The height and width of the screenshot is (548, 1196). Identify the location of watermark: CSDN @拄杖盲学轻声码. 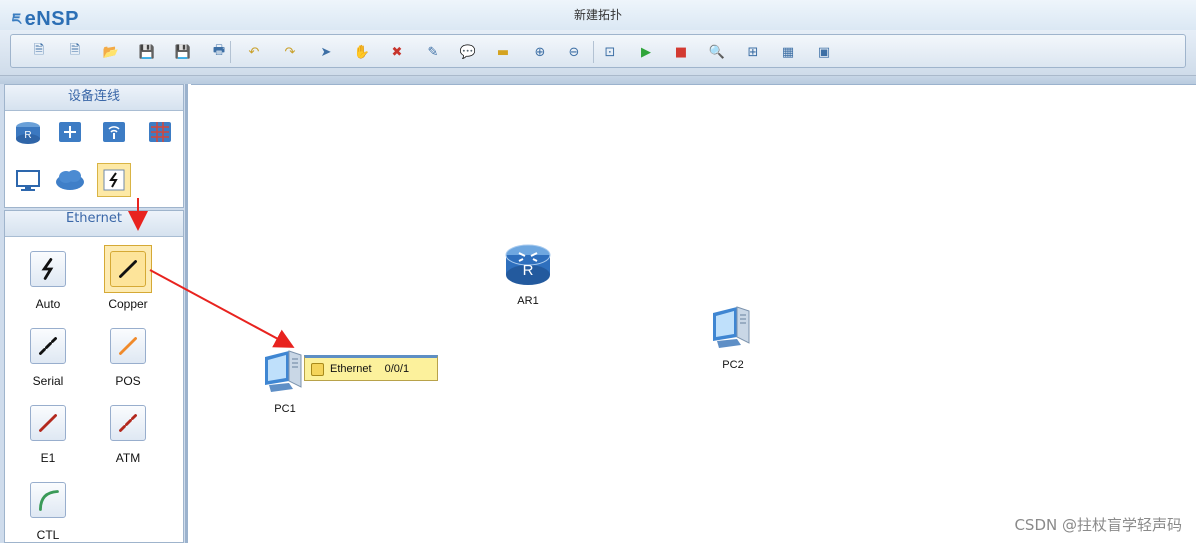
(1098, 524).